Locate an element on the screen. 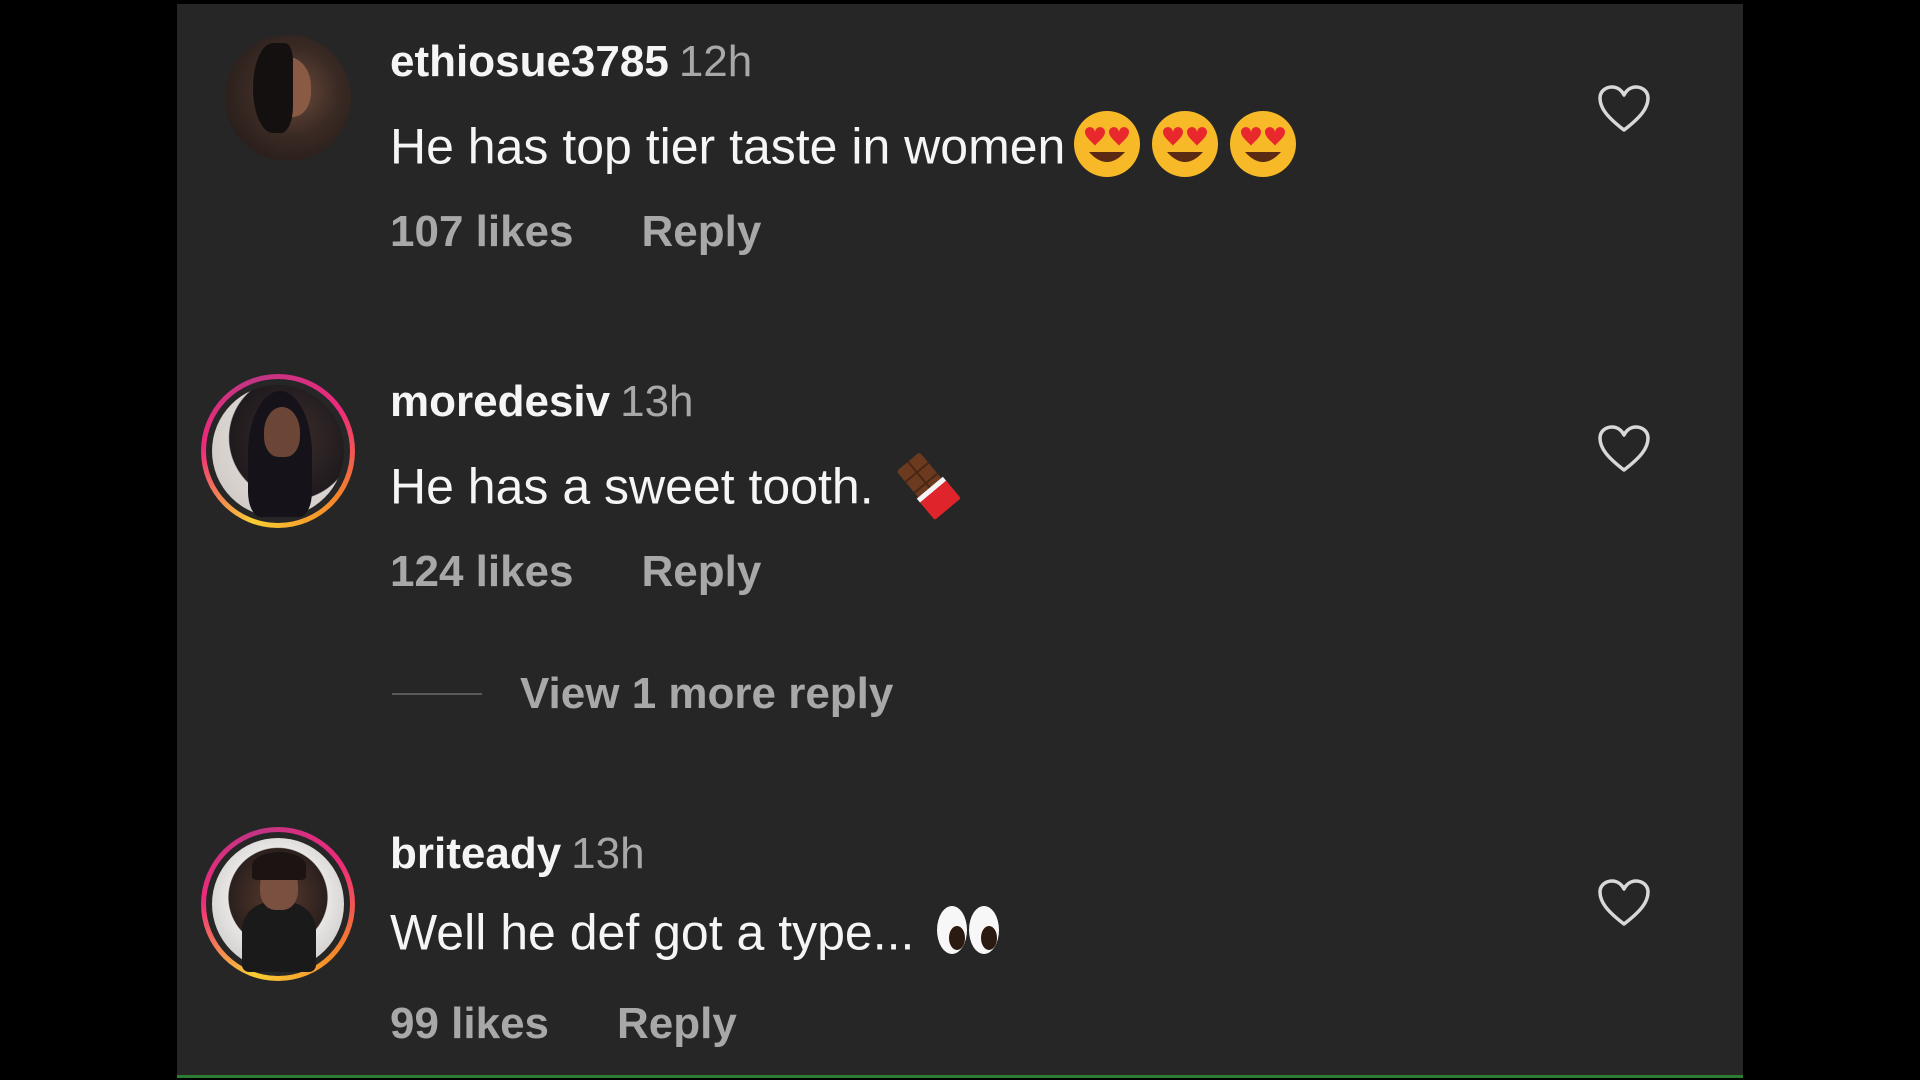  comment-text: He has top tier taste in women is located at coordinates (844, 150).